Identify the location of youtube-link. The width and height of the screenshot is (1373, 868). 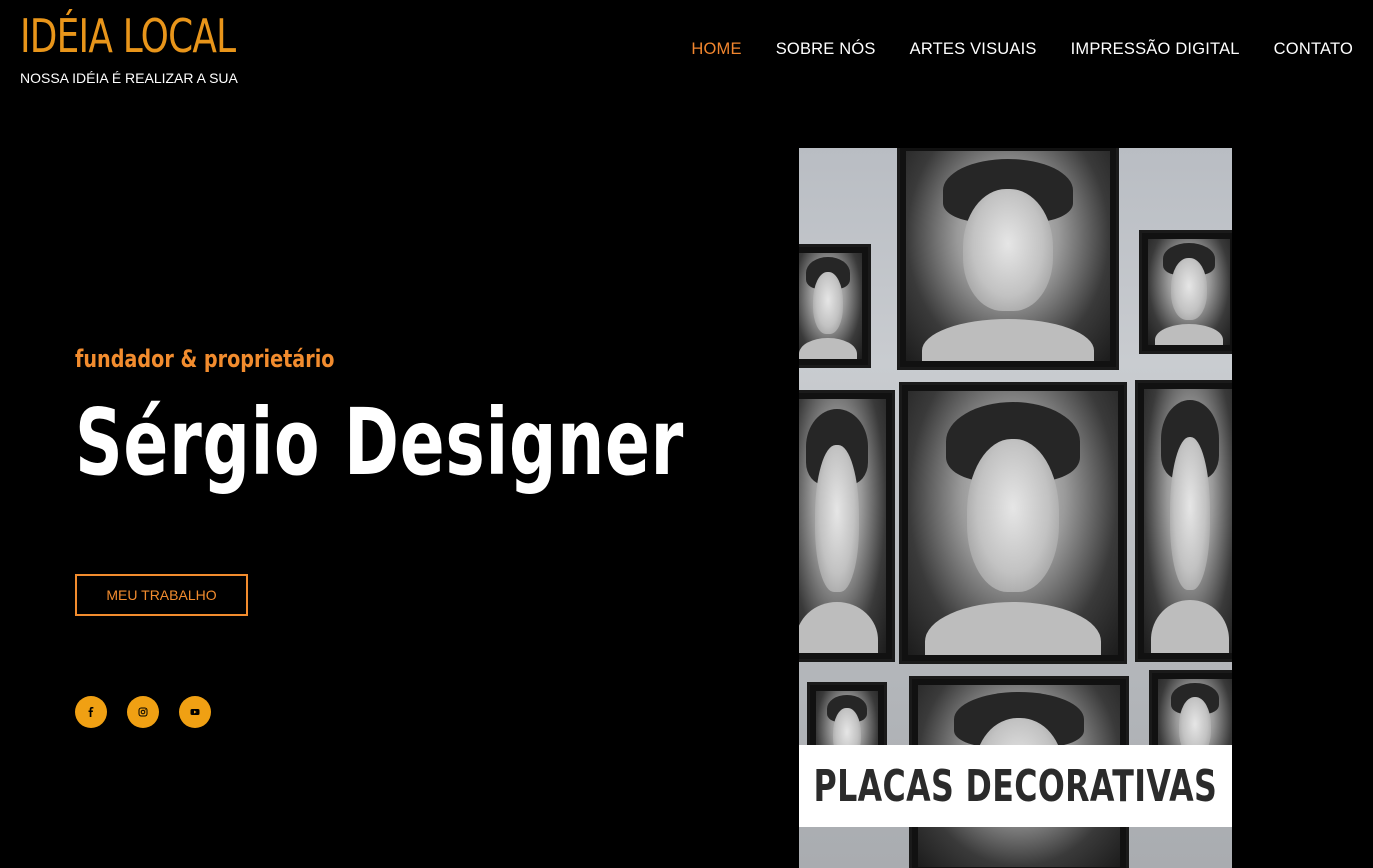
(195, 712).